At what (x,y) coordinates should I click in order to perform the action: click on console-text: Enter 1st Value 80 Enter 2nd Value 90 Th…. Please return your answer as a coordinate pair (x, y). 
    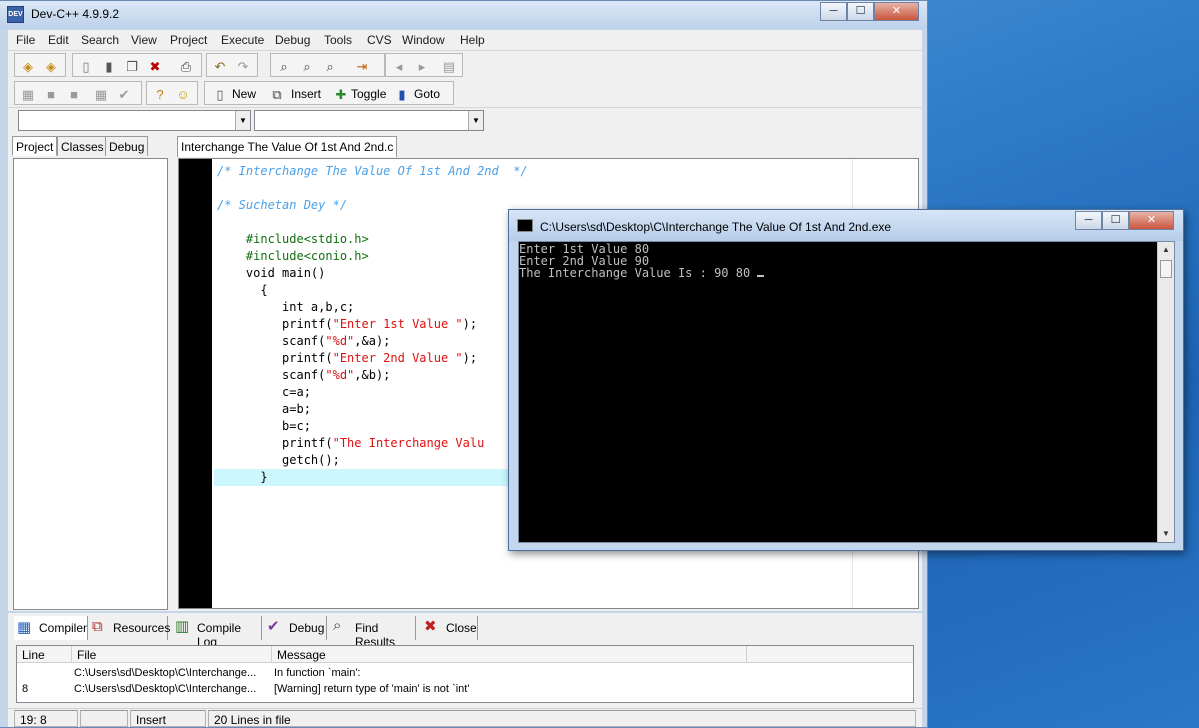
    Looking at the image, I should click on (642, 260).